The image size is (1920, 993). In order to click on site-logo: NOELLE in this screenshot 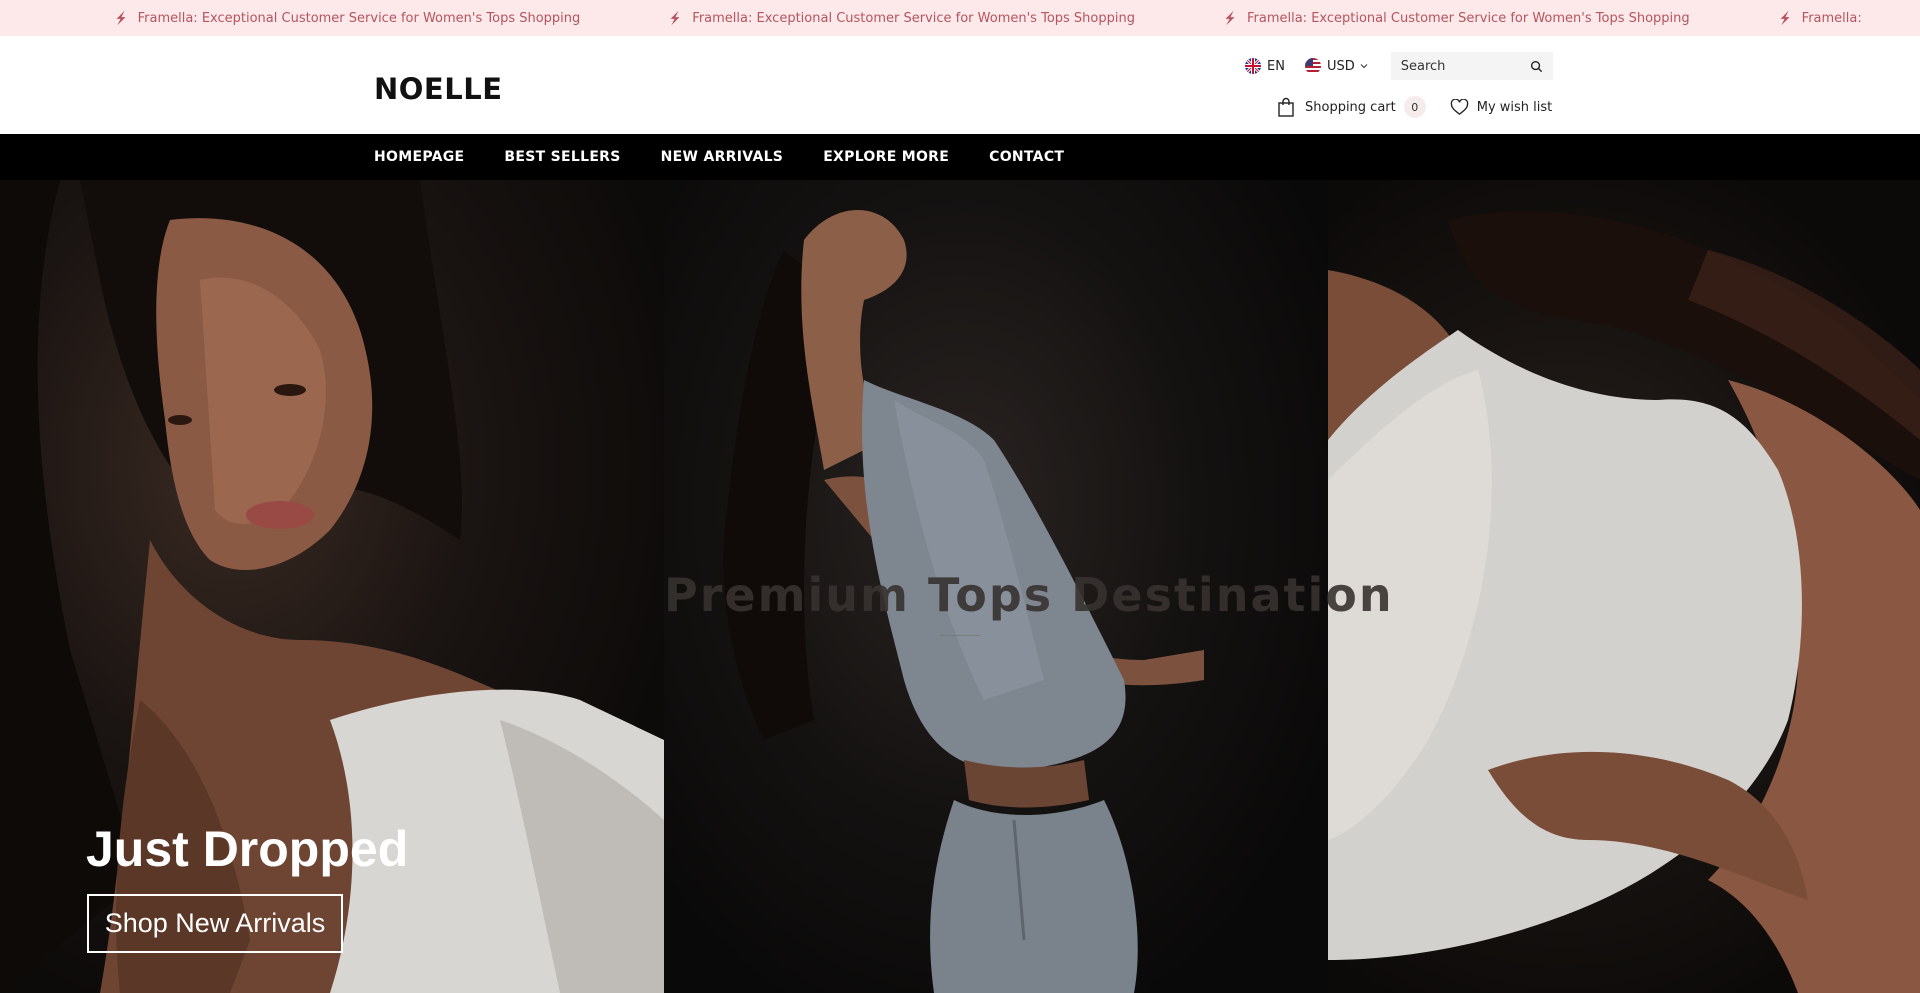, I will do `click(438, 89)`.